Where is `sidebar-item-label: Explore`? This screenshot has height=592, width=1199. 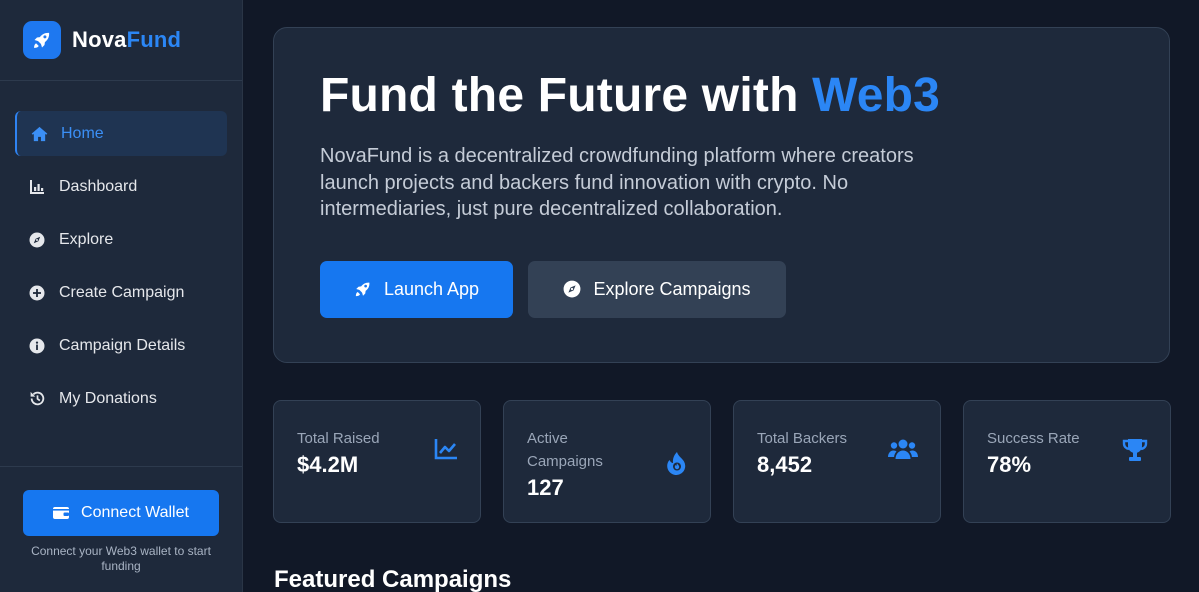
sidebar-item-label: Explore is located at coordinates (86, 239).